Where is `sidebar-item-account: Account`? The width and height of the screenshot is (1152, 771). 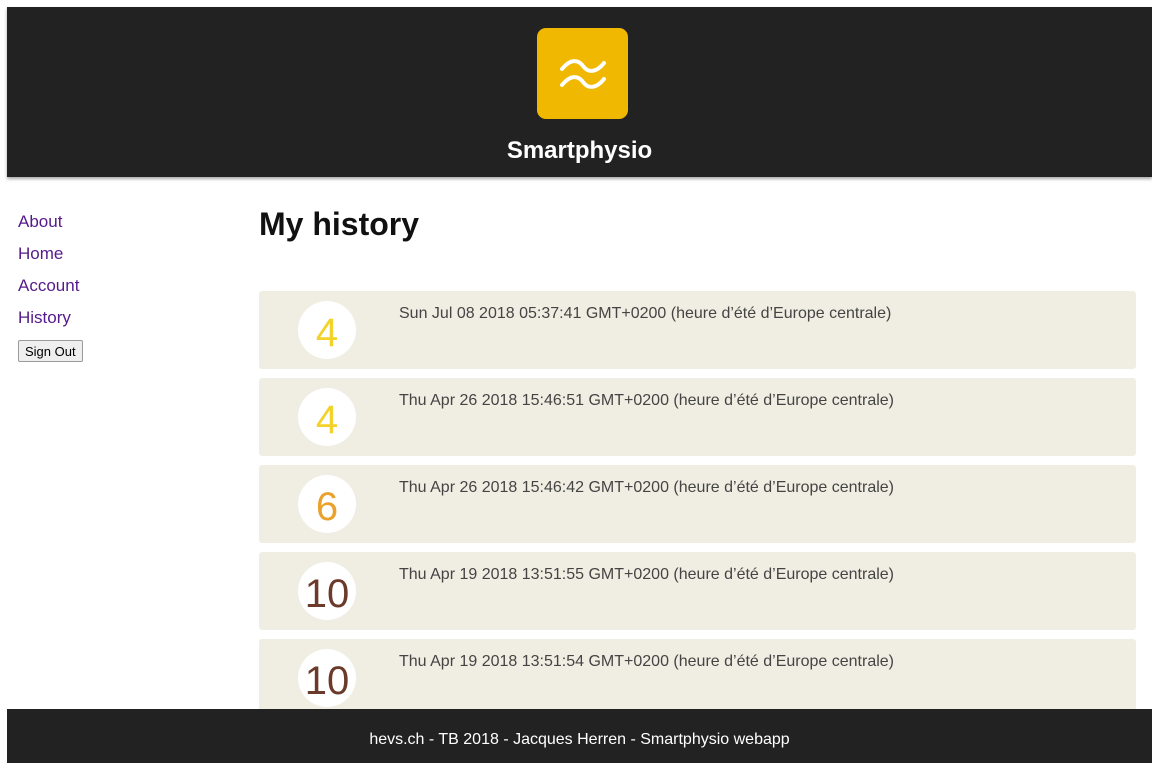 sidebar-item-account: Account is located at coordinates (118, 286).